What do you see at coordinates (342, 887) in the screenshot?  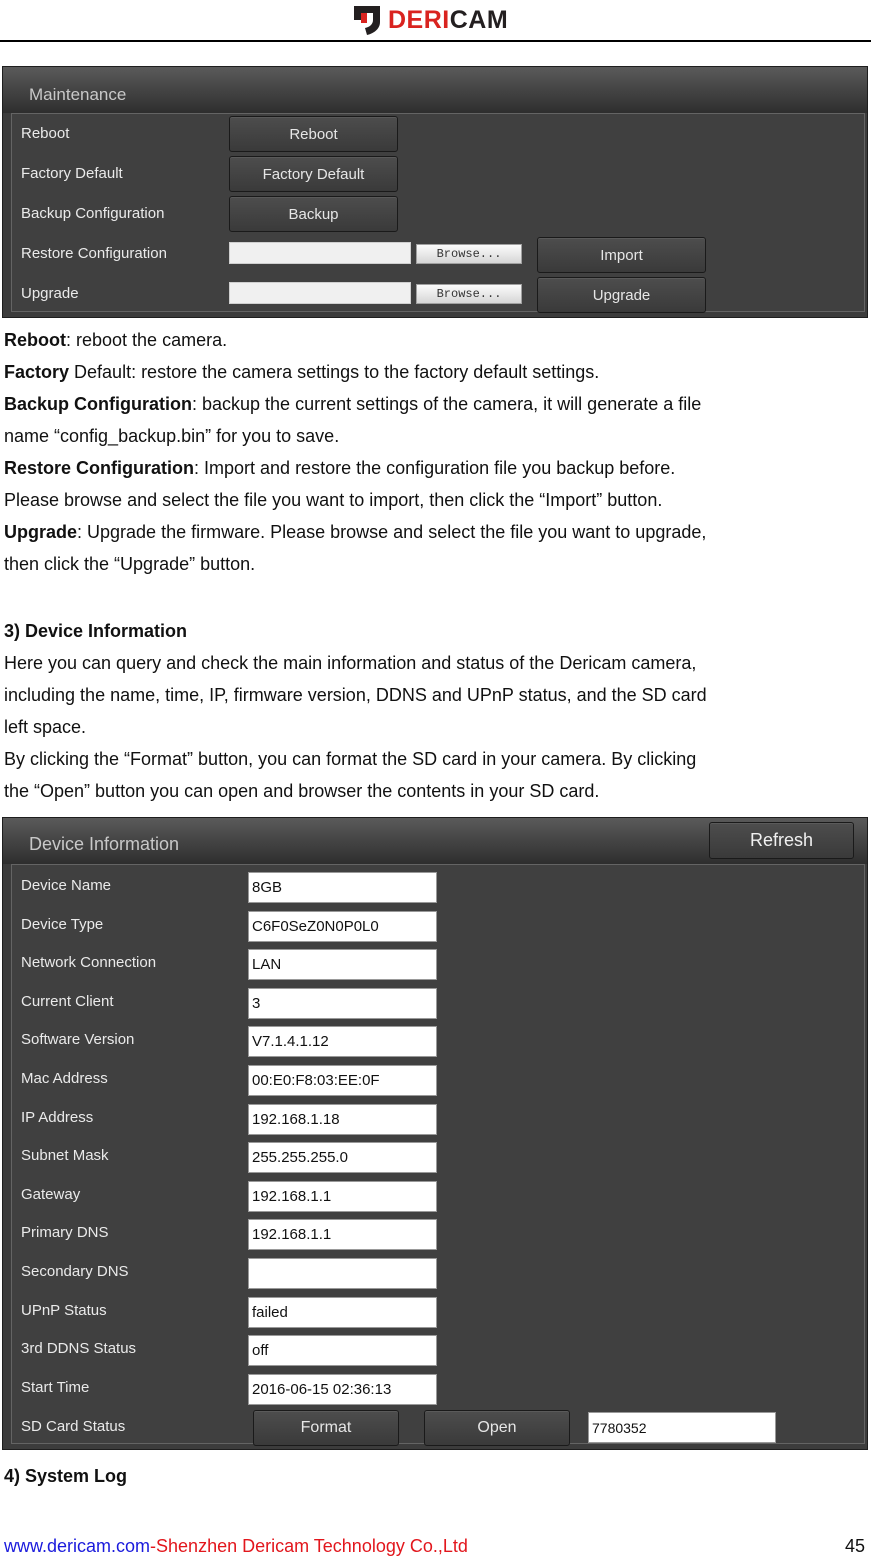 I see `device-name-field: 8GB` at bounding box center [342, 887].